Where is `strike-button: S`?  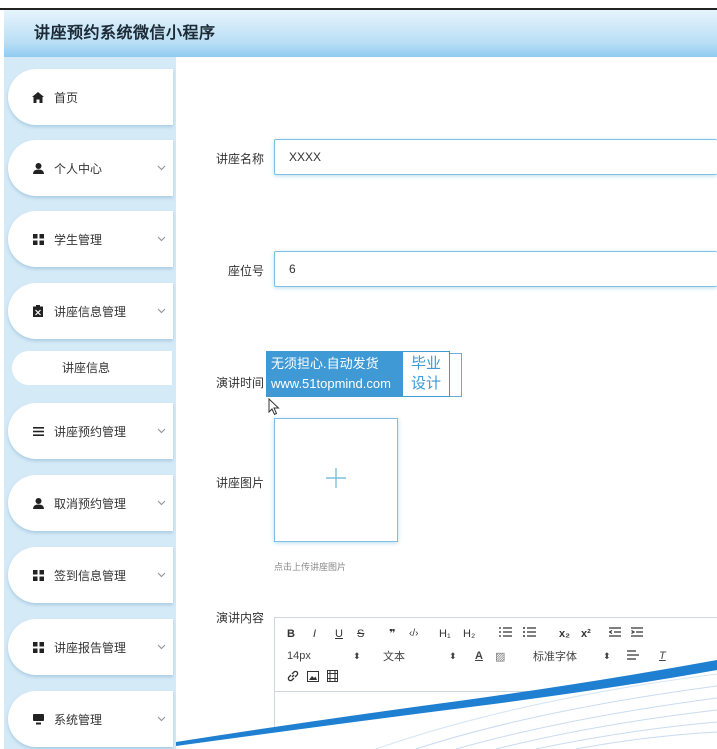
strike-button: S is located at coordinates (373, 634).